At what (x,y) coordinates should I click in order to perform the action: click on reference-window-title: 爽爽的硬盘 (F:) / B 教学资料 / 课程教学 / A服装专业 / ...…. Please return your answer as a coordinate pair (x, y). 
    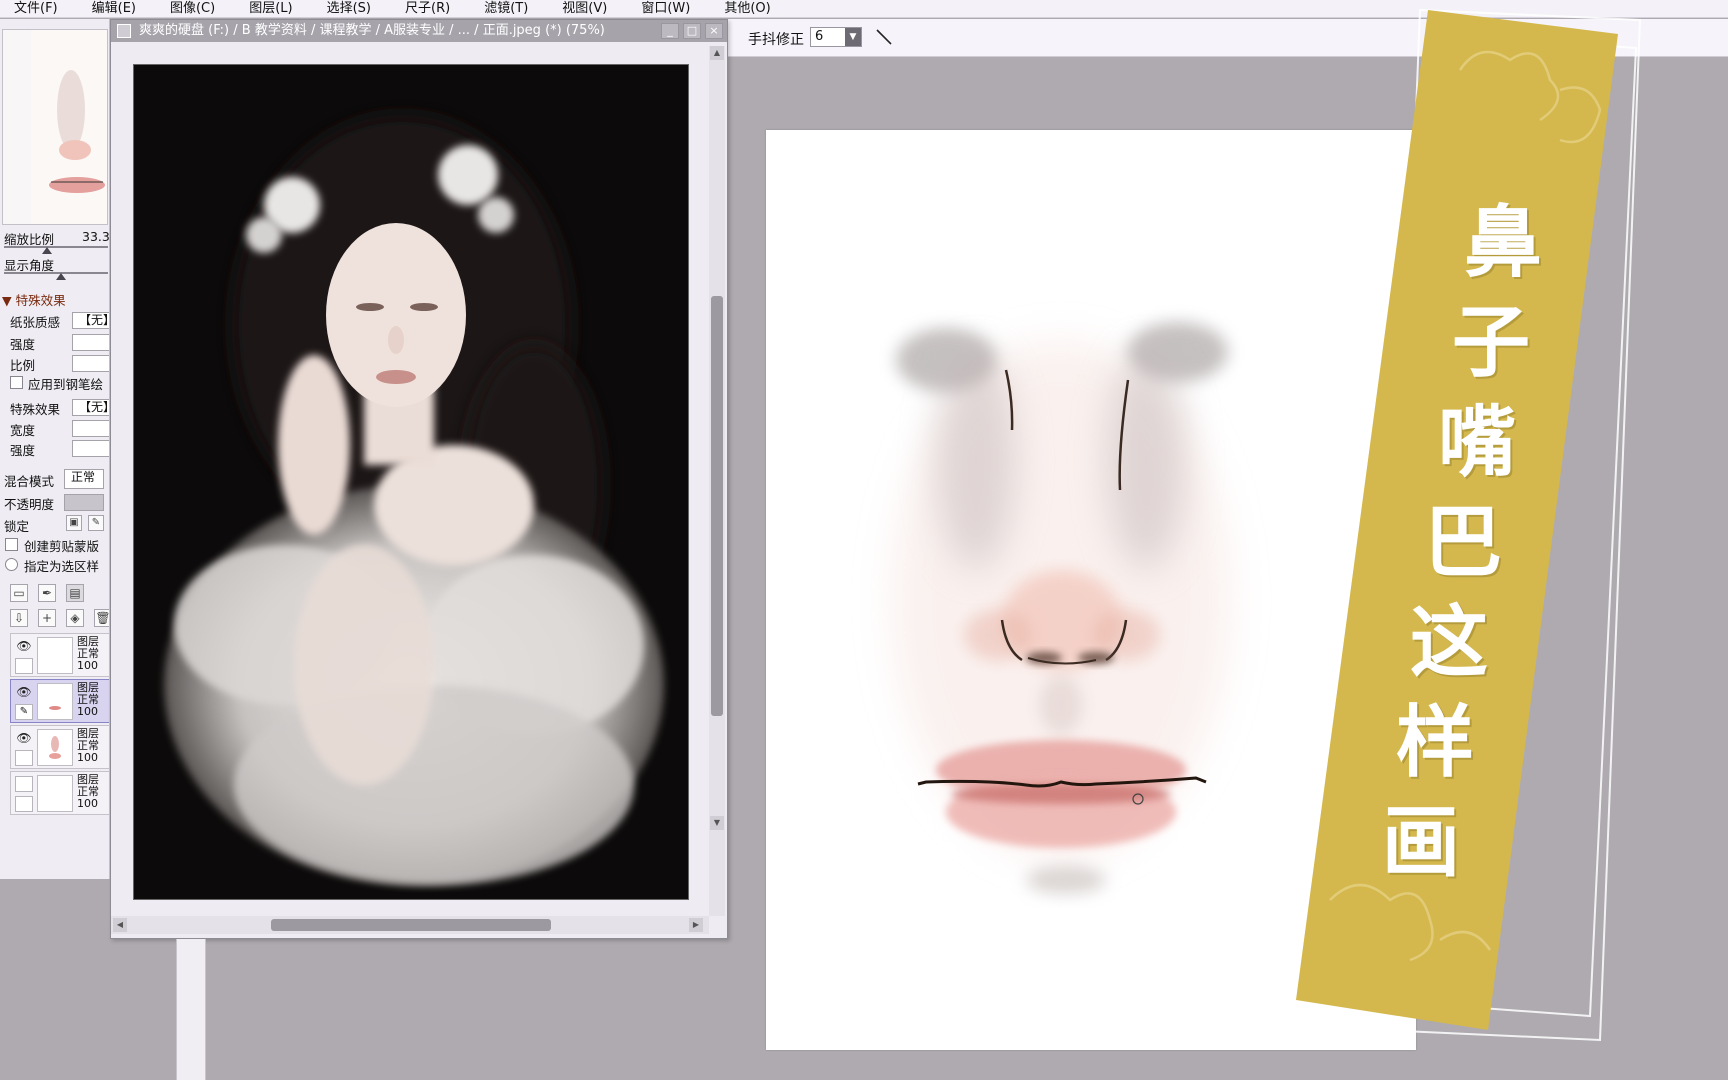
    Looking at the image, I should click on (372, 30).